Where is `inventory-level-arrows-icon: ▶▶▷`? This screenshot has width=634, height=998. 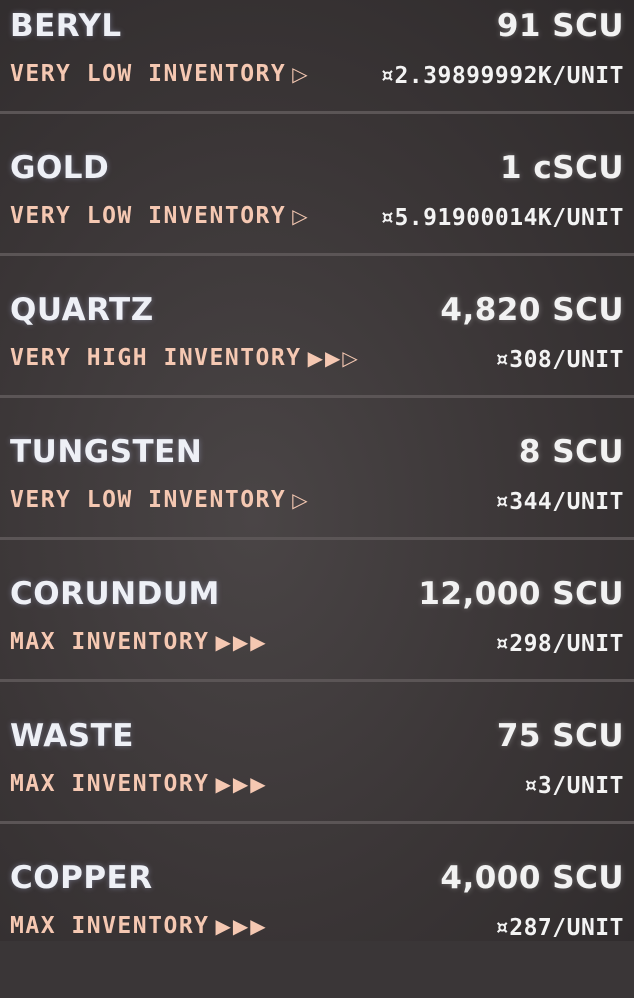 inventory-level-arrows-icon: ▶▶▷ is located at coordinates (333, 358).